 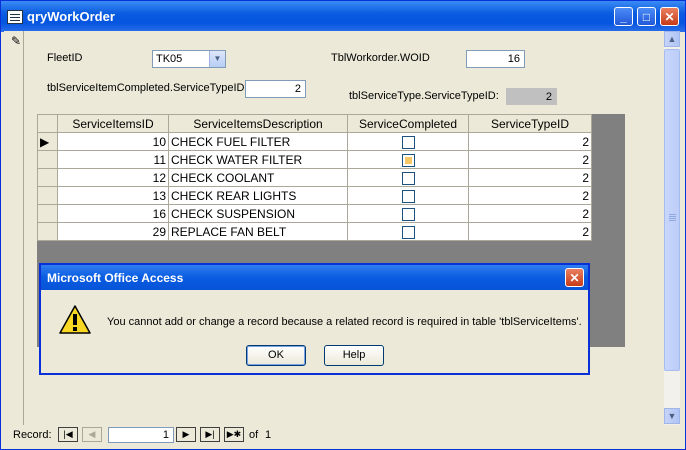 I want to click on st-servicetypeid-label: tblServiceType.ServiceTypeID:, so click(x=424, y=96).